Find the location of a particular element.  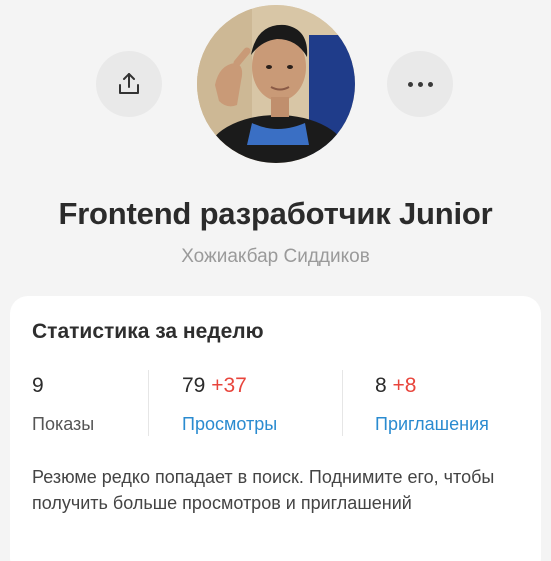

applicant-name: Хожиакбар Сиддиков is located at coordinates (275, 256).